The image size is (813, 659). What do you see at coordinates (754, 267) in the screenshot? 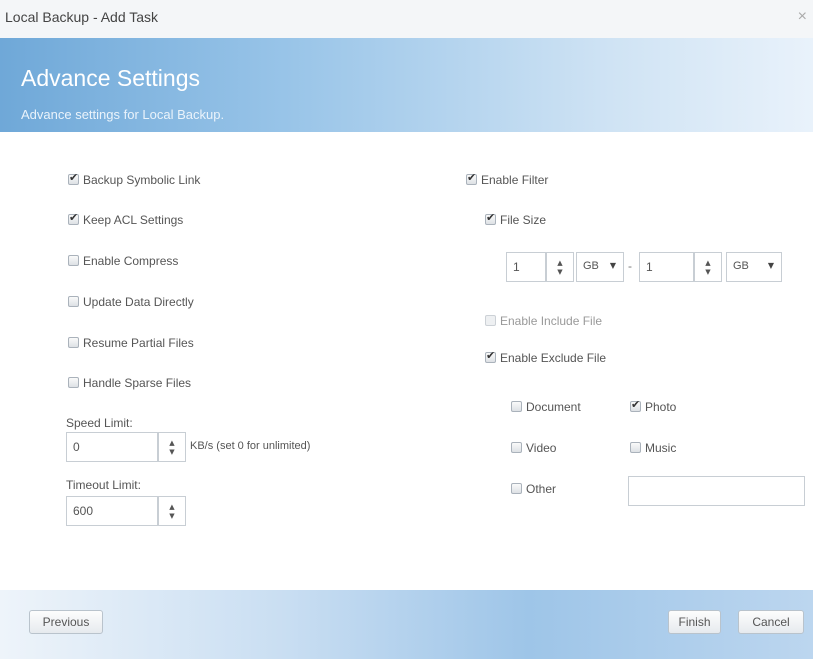
I see `file-size-max-unit-select: GB ▼` at bounding box center [754, 267].